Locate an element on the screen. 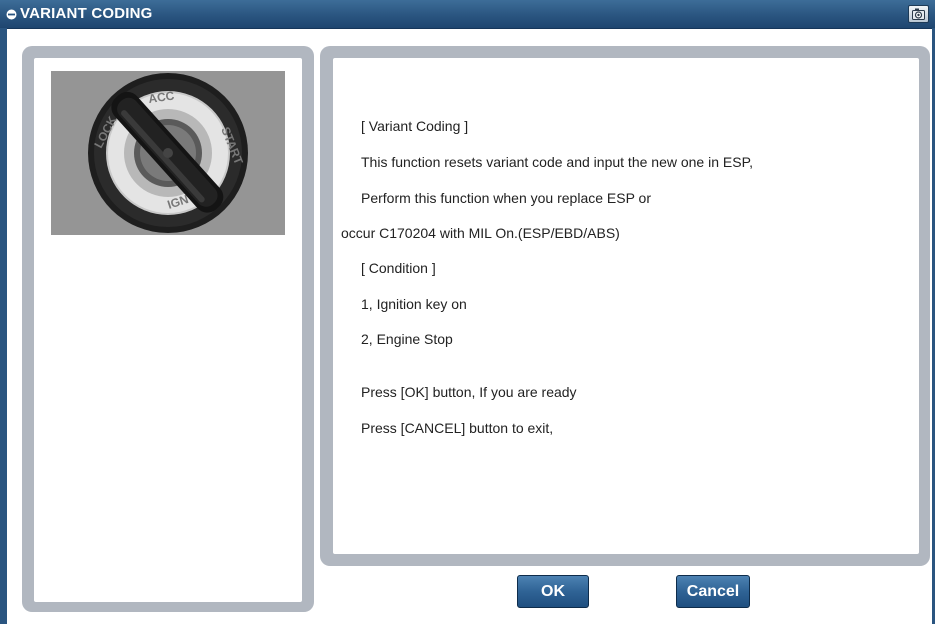  ignition-key-image: LOCK ACC START IGN is located at coordinates (168, 153).